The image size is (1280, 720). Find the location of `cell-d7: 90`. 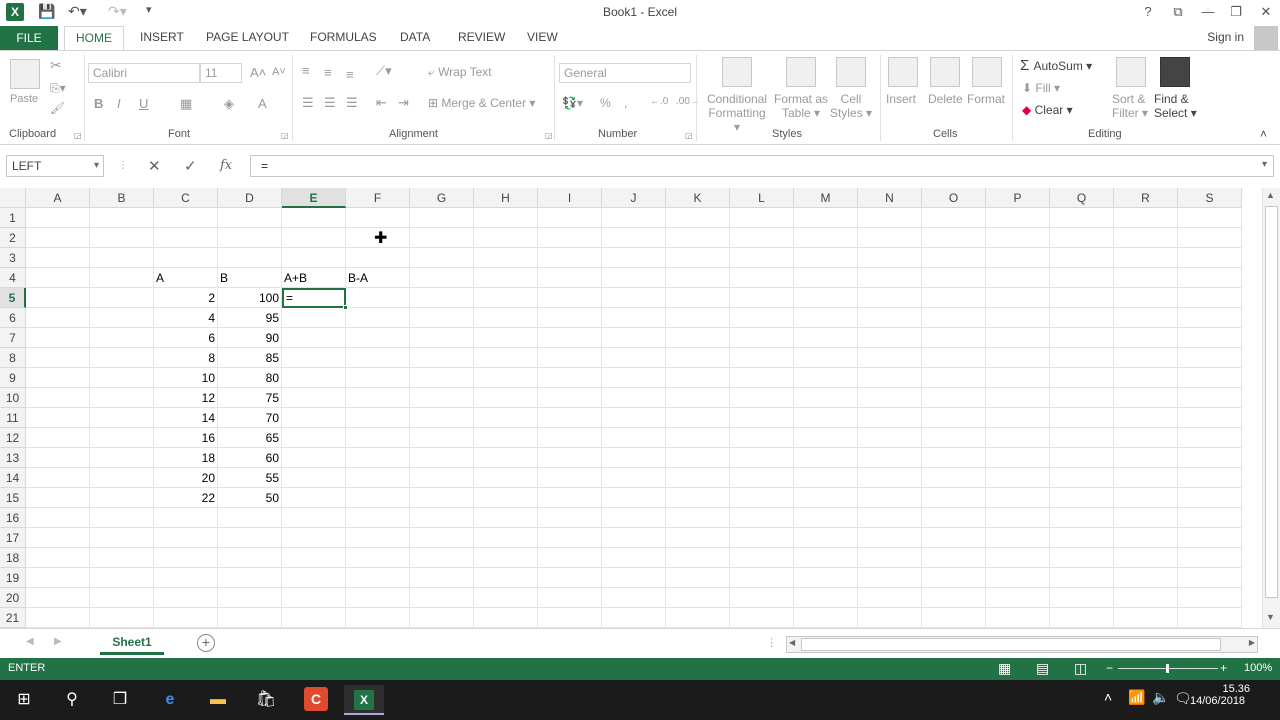

cell-d7: 90 is located at coordinates (250, 338).